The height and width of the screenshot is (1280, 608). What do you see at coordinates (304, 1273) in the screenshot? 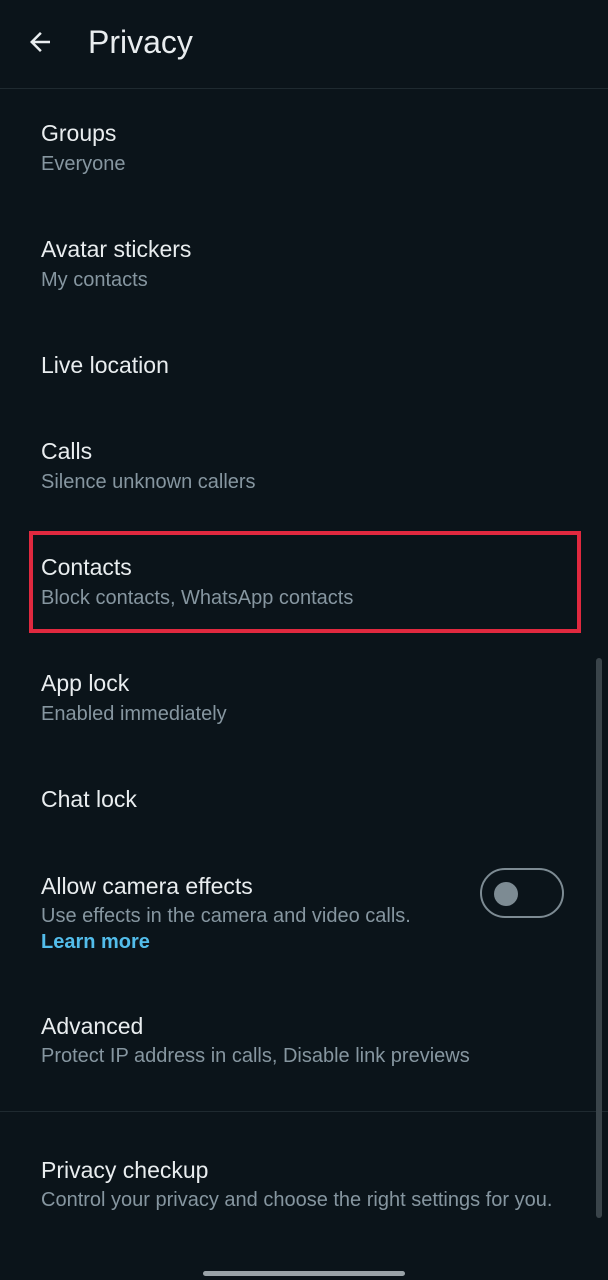
I see `home-indicator` at bounding box center [304, 1273].